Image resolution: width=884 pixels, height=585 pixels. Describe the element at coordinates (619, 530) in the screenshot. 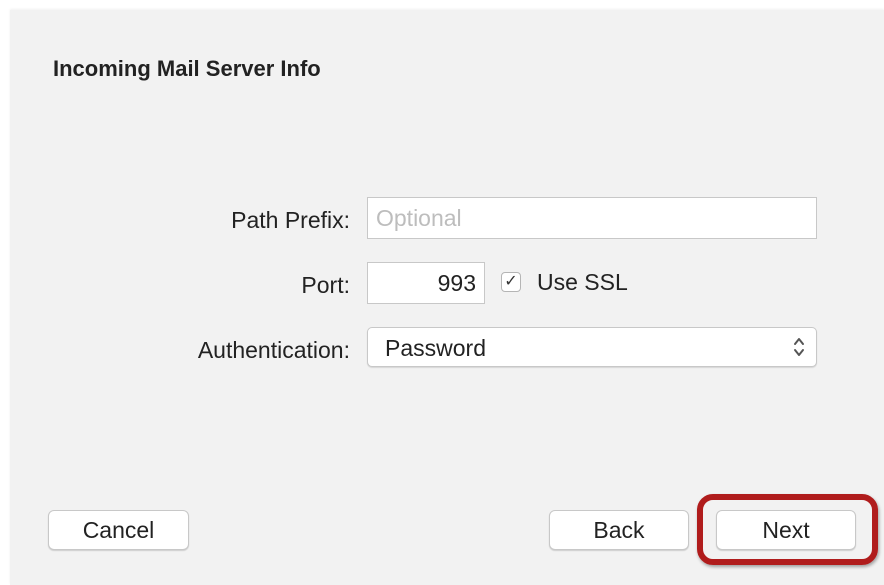

I see `back-button: Back` at that location.